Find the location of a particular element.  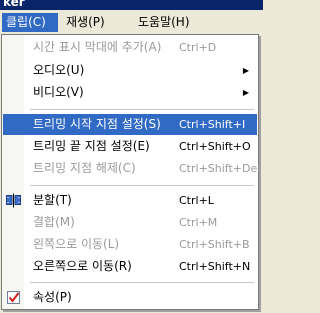

menu-help: 도움말(H) is located at coordinates (174, 22).